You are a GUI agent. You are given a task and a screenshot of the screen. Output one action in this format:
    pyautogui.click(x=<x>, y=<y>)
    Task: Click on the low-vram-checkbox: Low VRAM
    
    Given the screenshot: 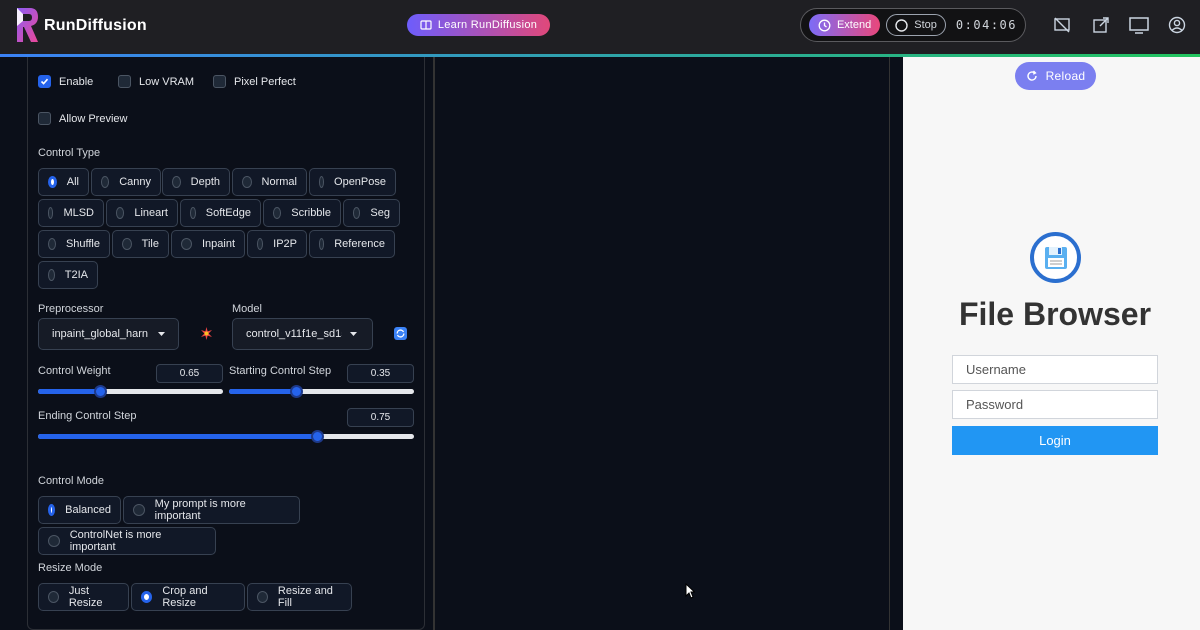 What is the action you would take?
    pyautogui.click(x=156, y=81)
    